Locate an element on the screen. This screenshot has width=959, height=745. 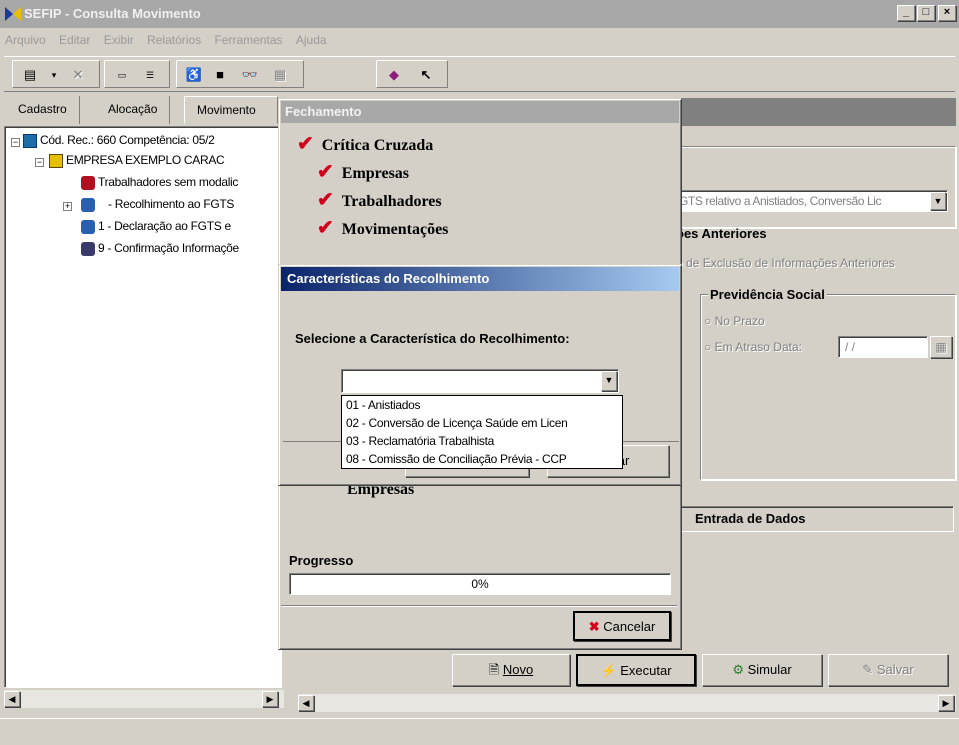
menu-arquivo: Arquivo is located at coordinates (25, 40).